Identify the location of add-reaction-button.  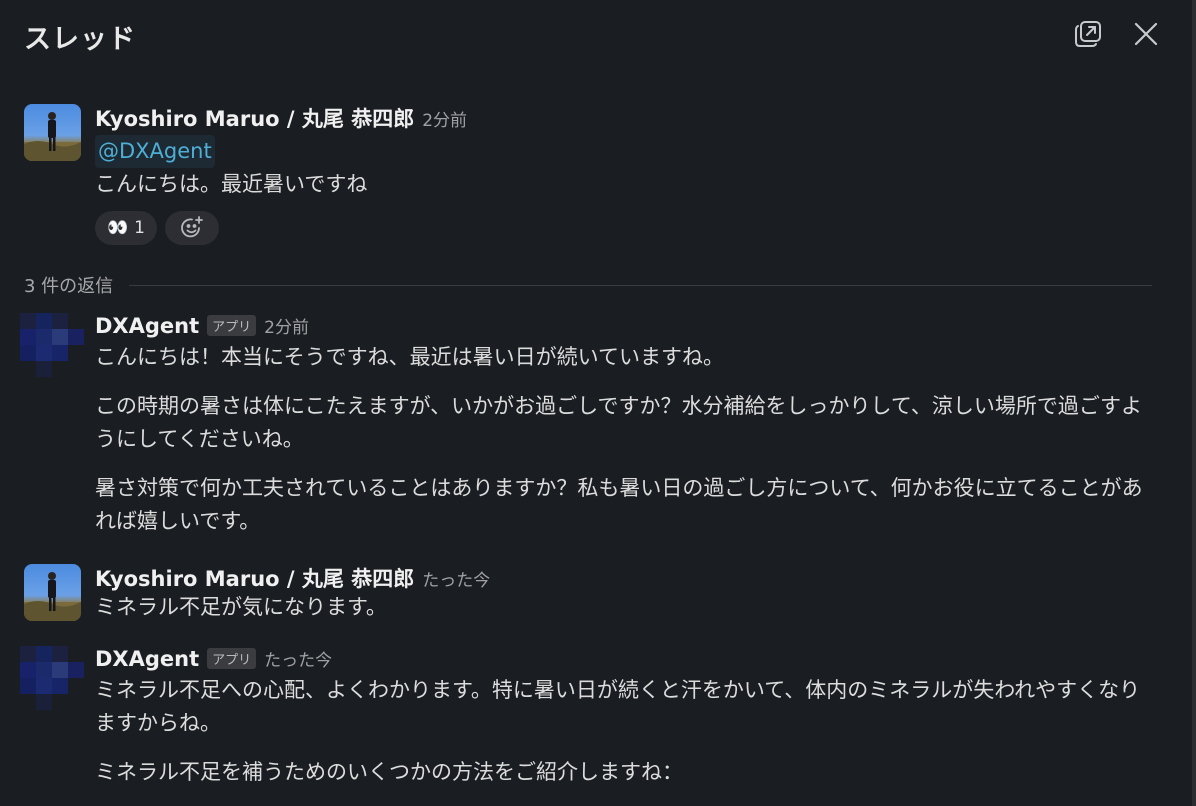
(192, 228).